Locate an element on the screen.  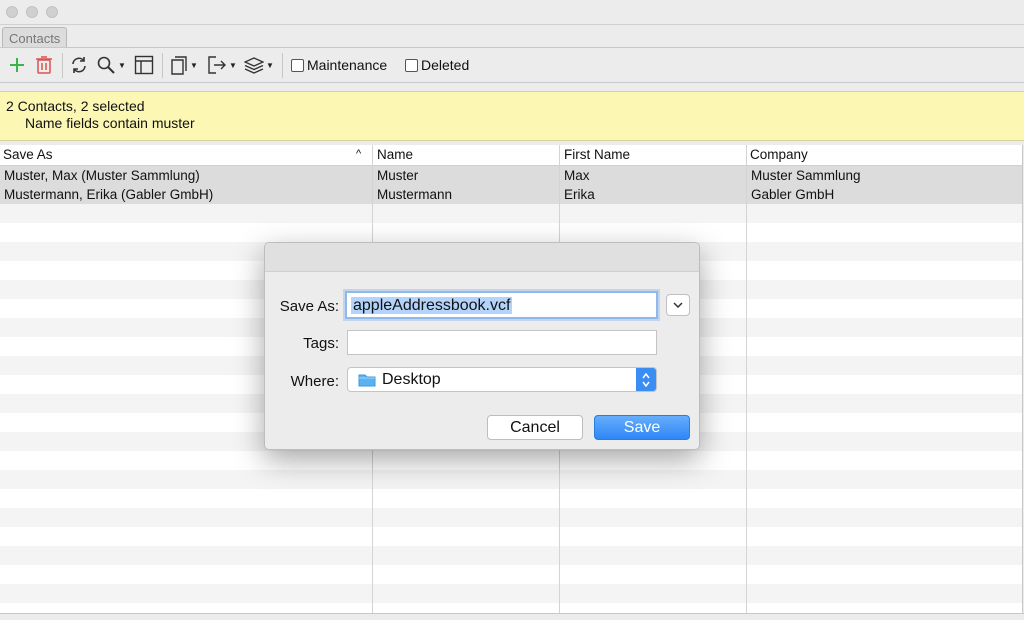
refresh-button is located at coordinates (79, 65).